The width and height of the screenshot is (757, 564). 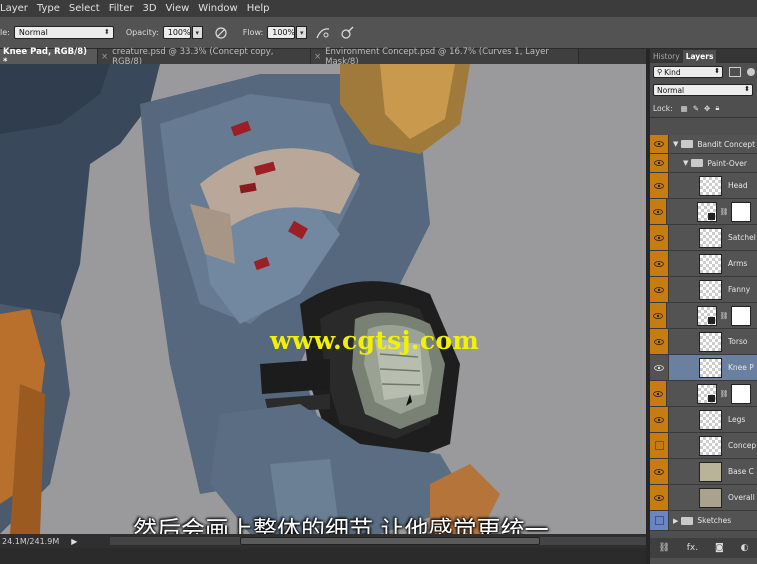 What do you see at coordinates (33, 32) in the screenshot?
I see `mode-value: Normal` at bounding box center [33, 32].